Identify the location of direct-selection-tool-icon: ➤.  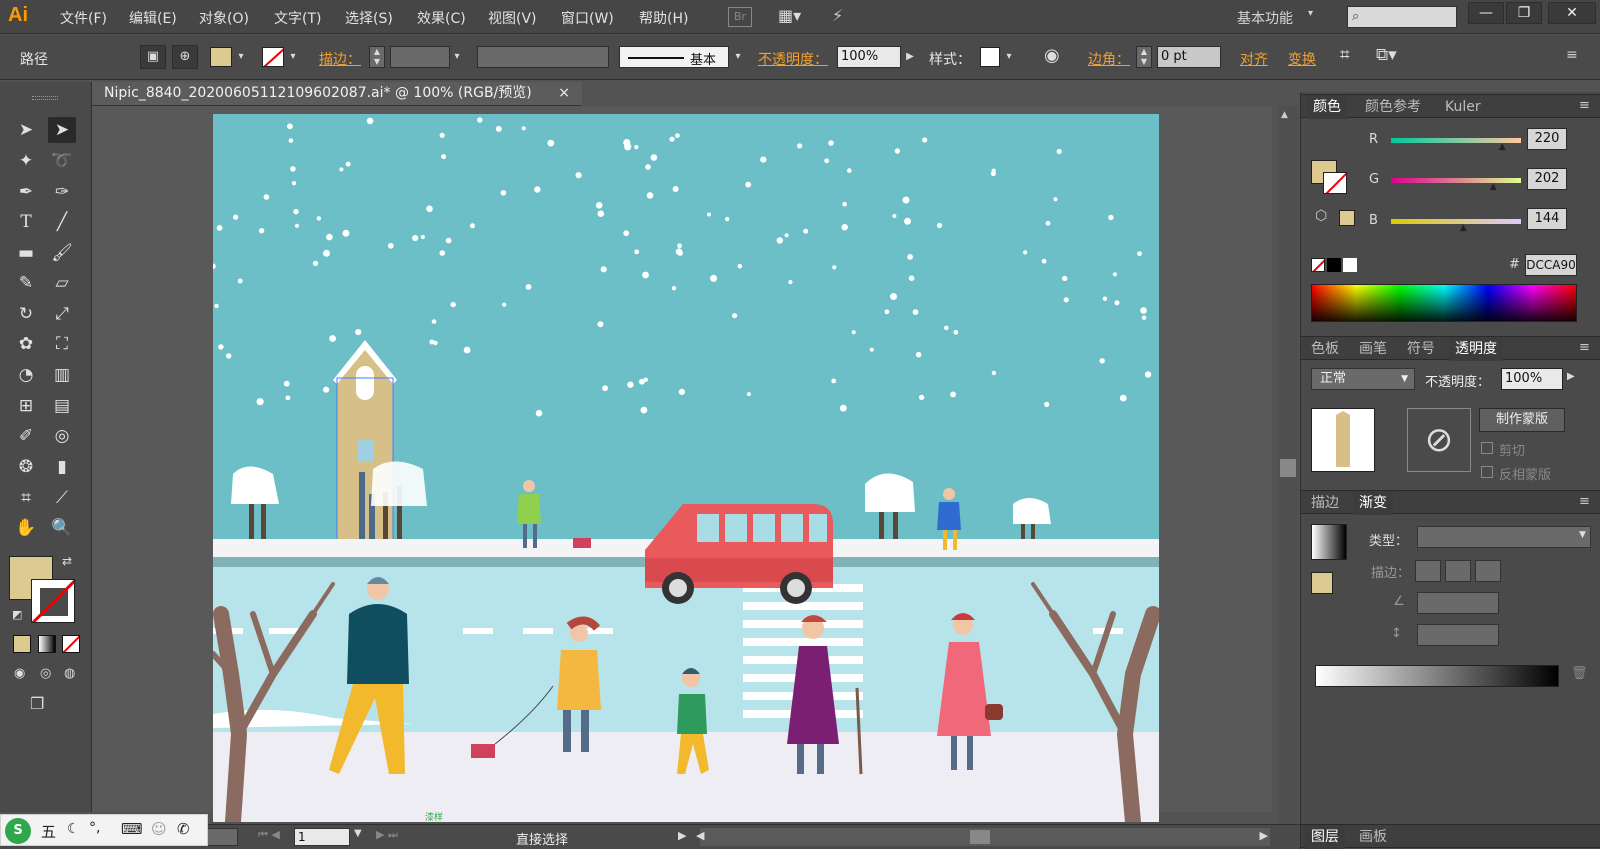
(62, 130).